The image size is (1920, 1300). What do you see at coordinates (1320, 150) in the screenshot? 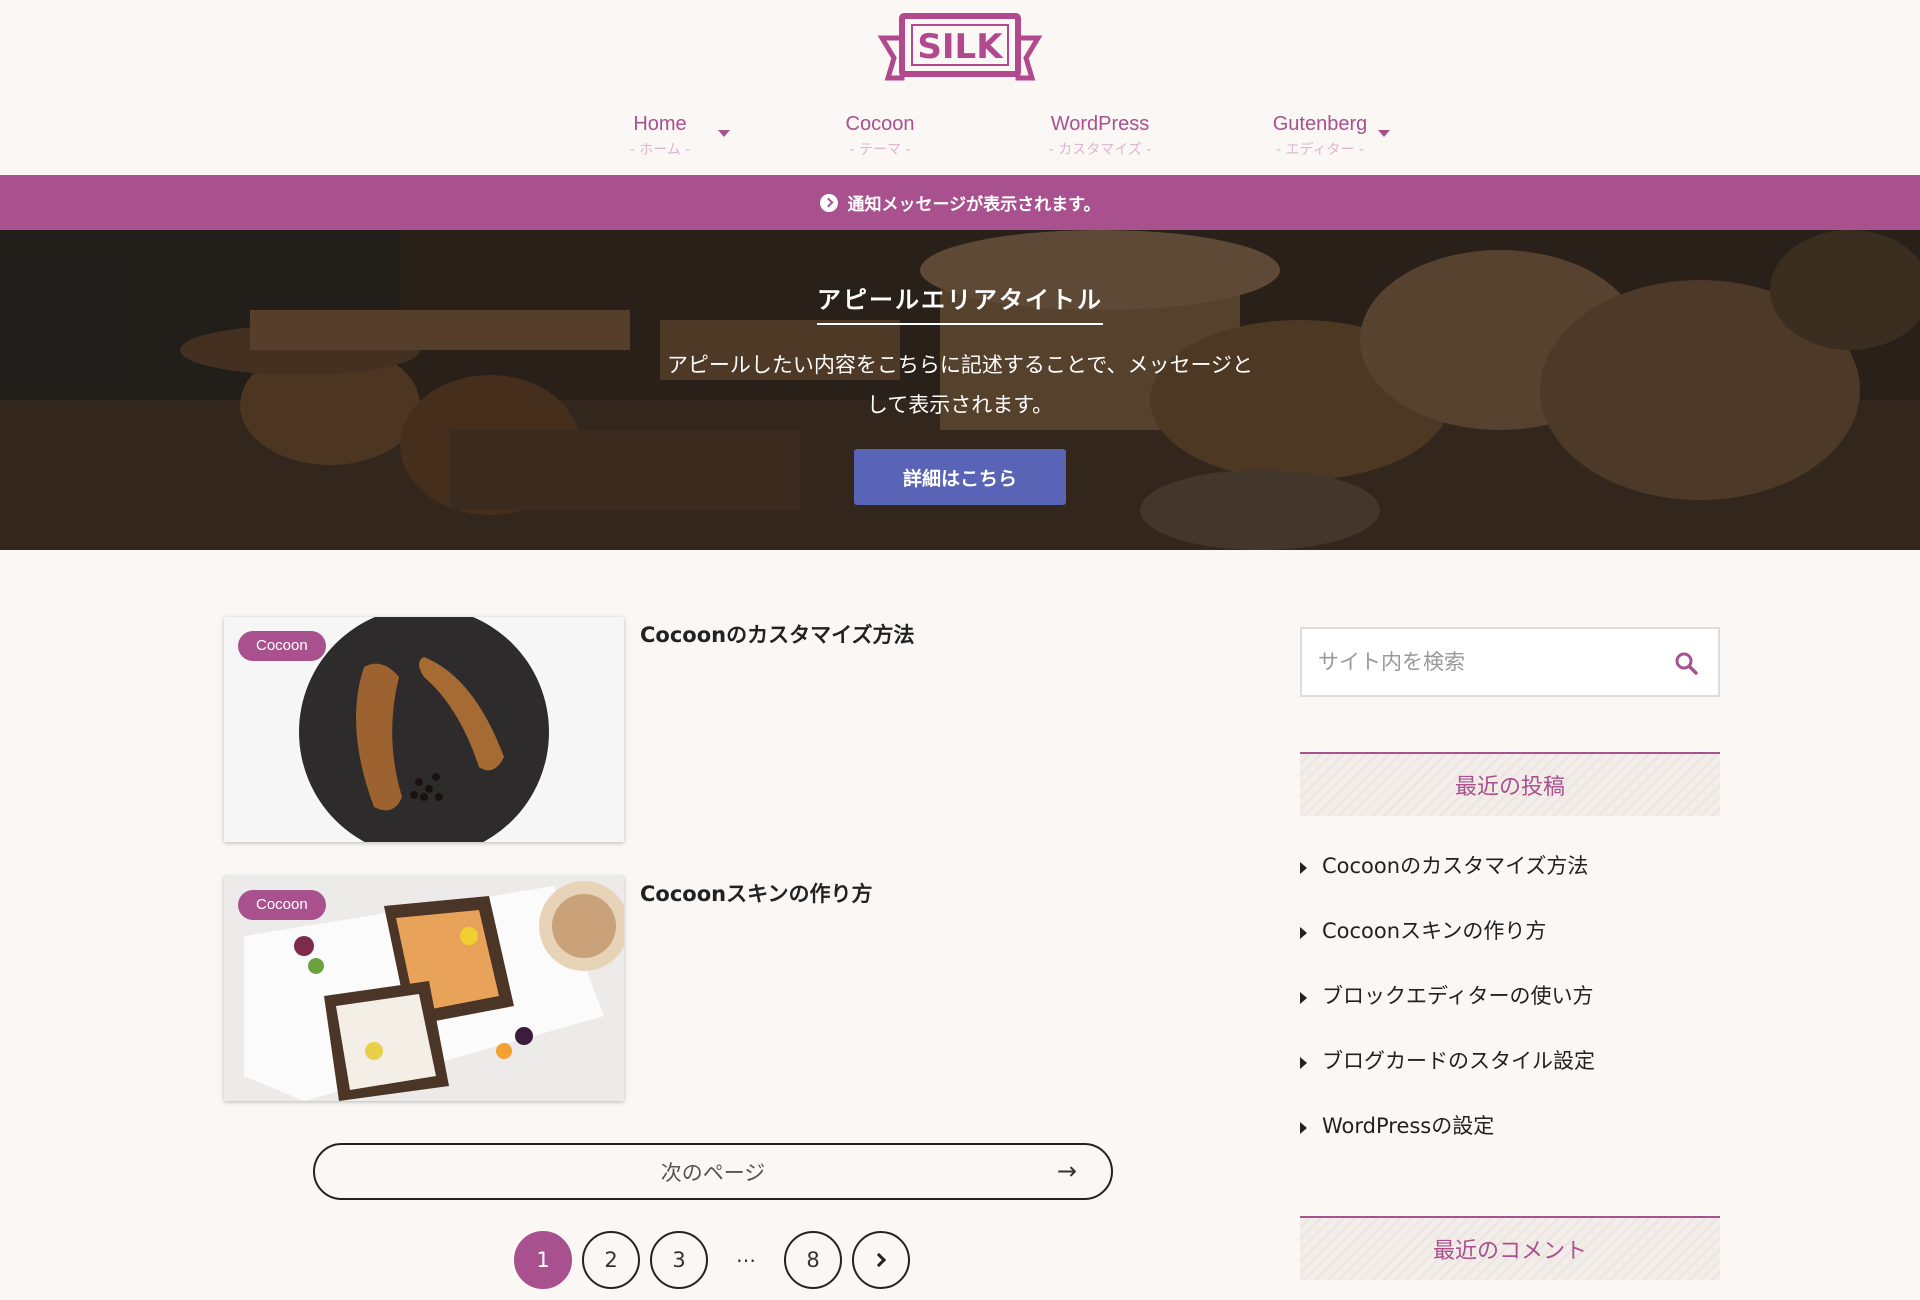
I see `nav-sublabel: - エディター -` at bounding box center [1320, 150].